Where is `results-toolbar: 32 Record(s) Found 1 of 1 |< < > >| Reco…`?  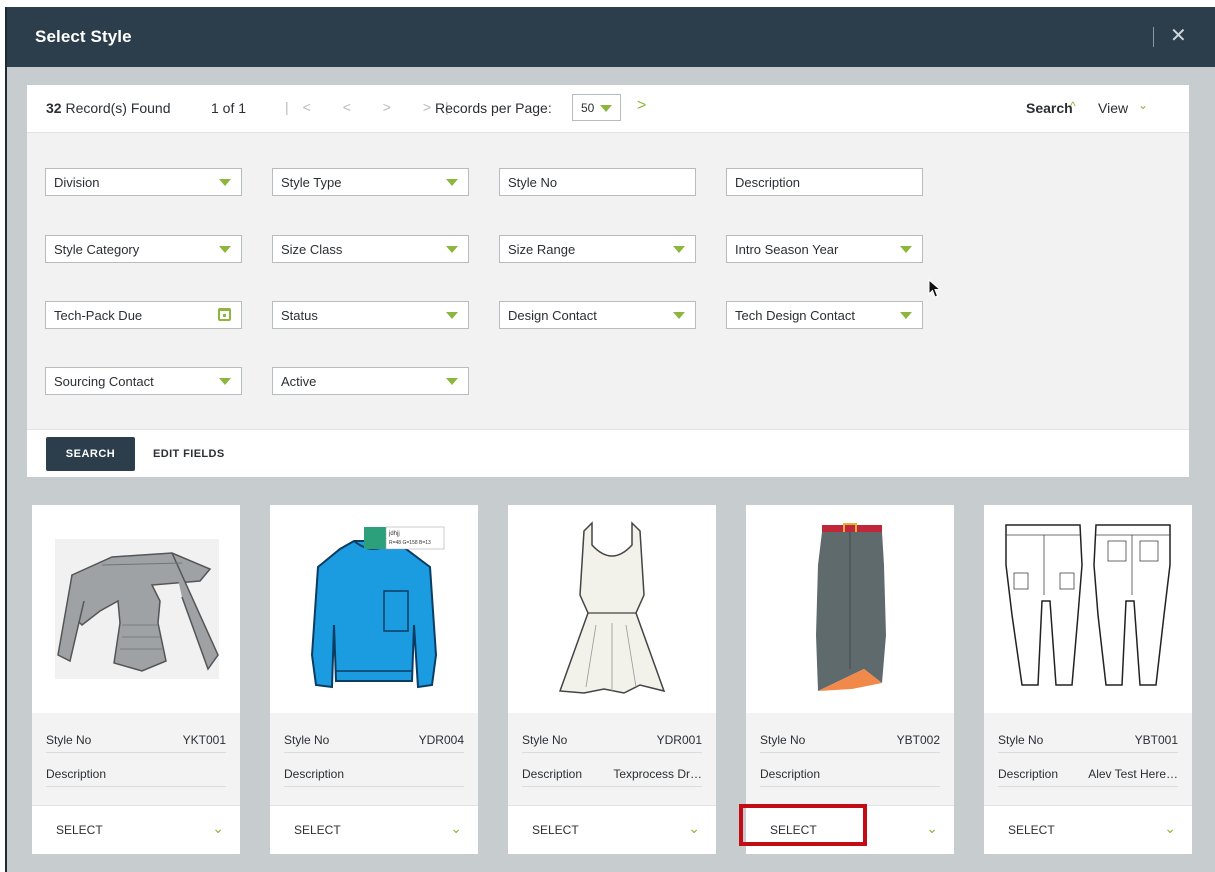 results-toolbar: 32 Record(s) Found 1 of 1 |< < > >| Reco… is located at coordinates (608, 109).